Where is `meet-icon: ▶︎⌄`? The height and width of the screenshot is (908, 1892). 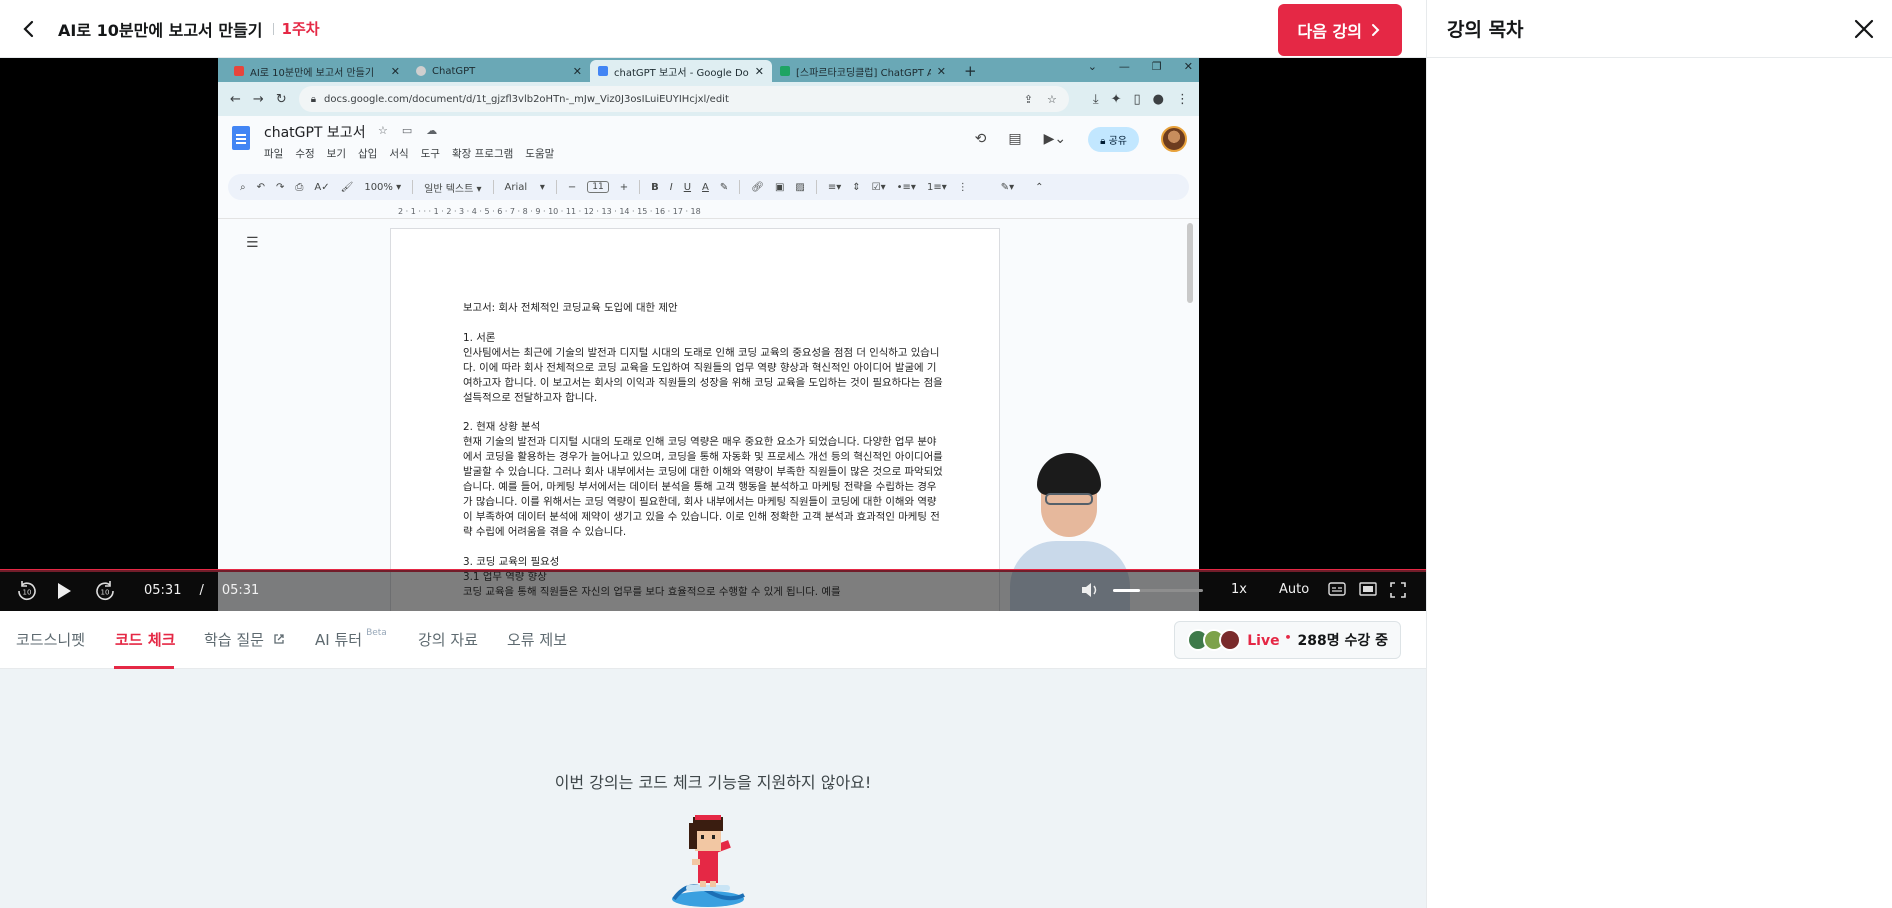 meet-icon: ▶︎⌄ is located at coordinates (1055, 139).